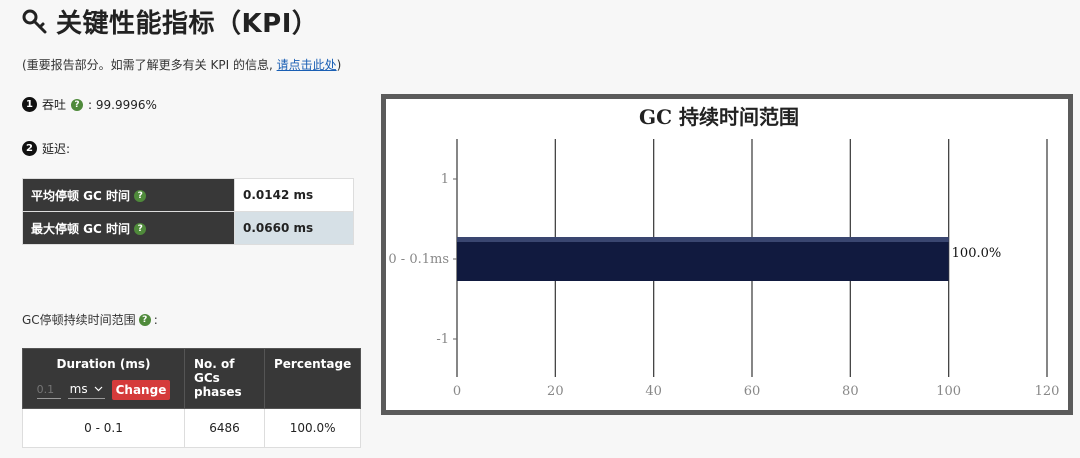  I want to click on duration-column-header: Duration (ms) ms Change, so click(103, 378).